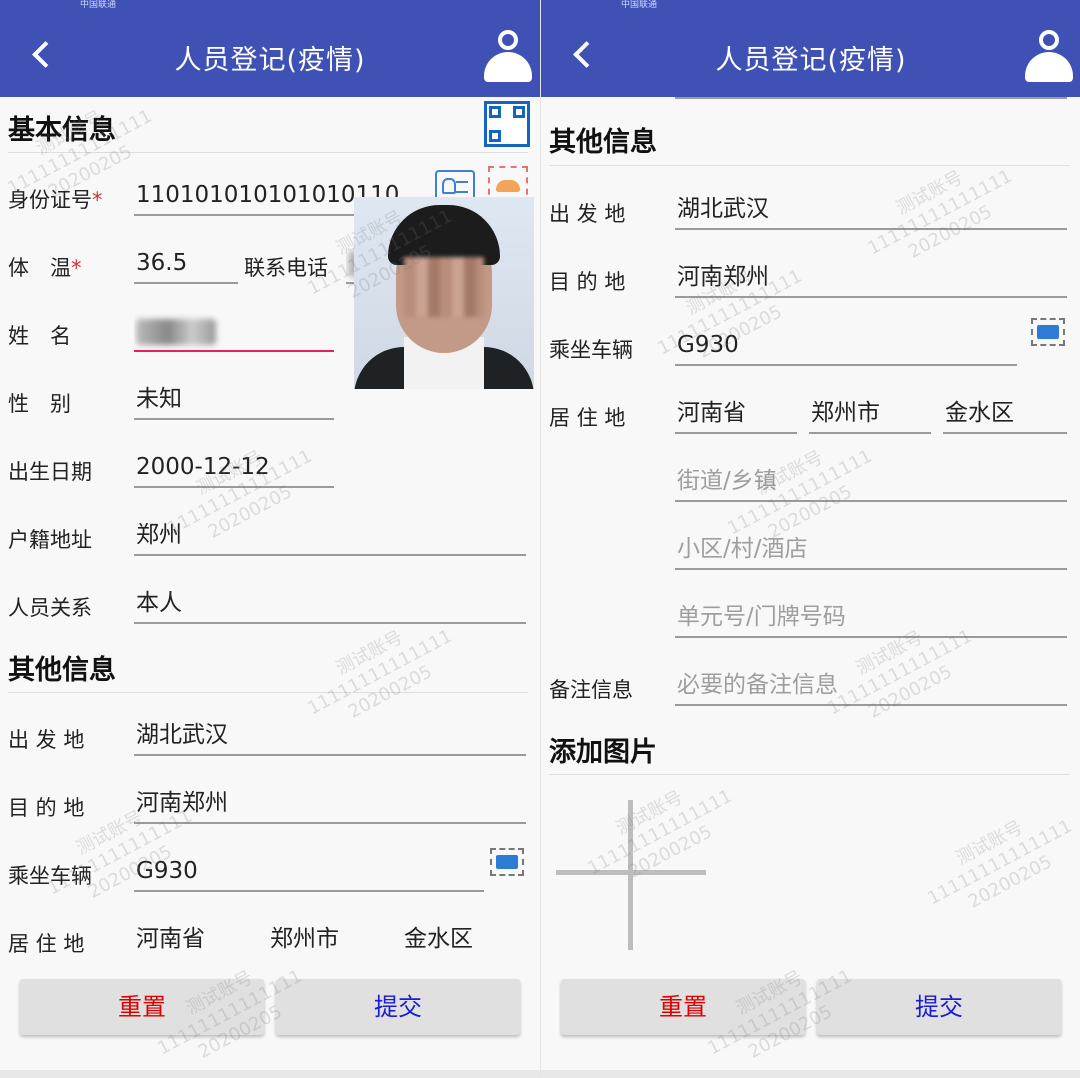  Describe the element at coordinates (234, 400) in the screenshot. I see `gender-select: 未知` at that location.